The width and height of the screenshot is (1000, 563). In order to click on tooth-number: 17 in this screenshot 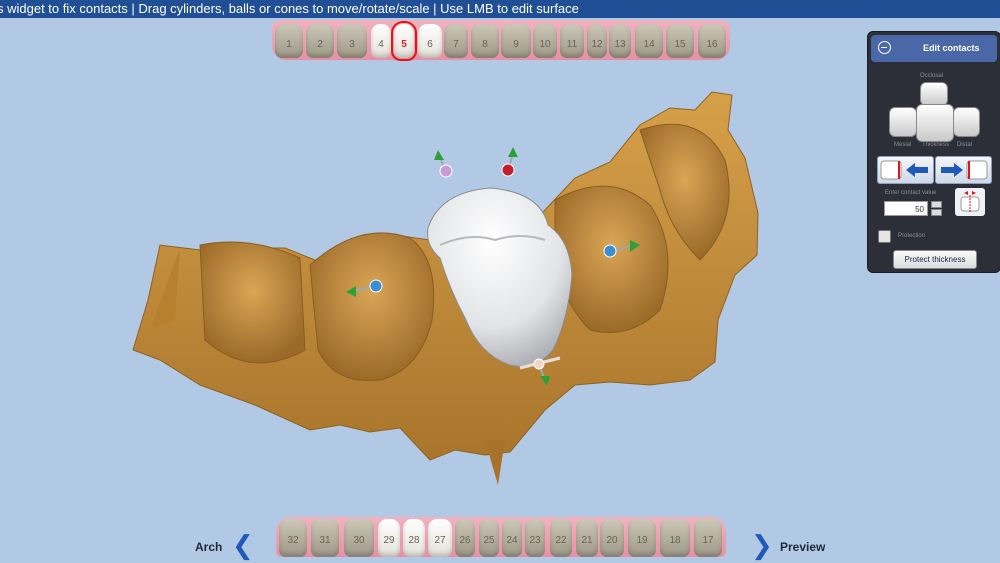, I will do `click(708, 540)`.